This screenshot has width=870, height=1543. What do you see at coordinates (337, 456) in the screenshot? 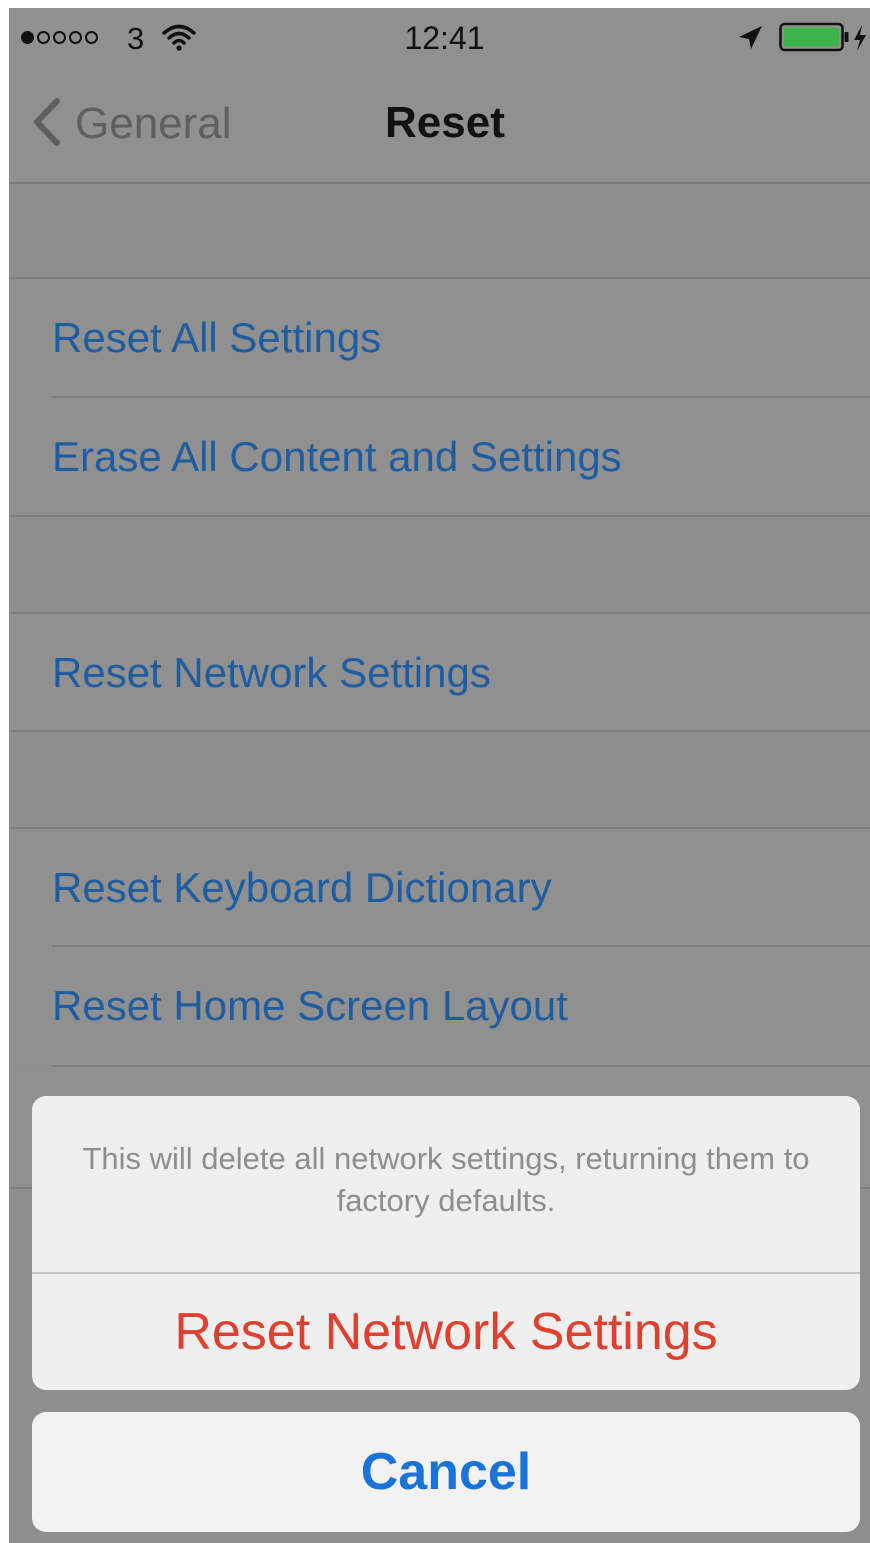
I see `erase-all-content-label: Erase All Content and Settings` at bounding box center [337, 456].